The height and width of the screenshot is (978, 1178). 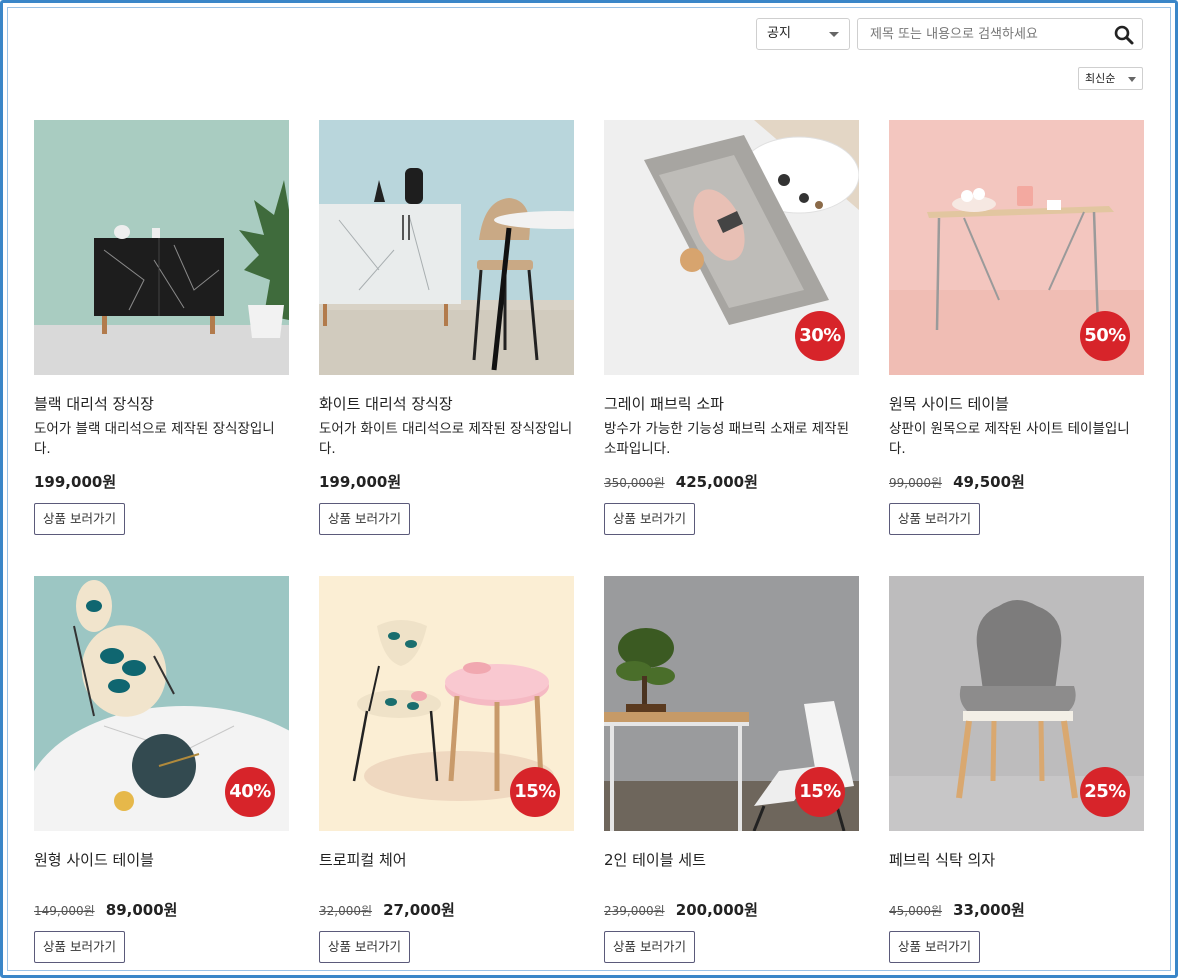 I want to click on price-row: 32,000원 27,000원, so click(x=447, y=909).